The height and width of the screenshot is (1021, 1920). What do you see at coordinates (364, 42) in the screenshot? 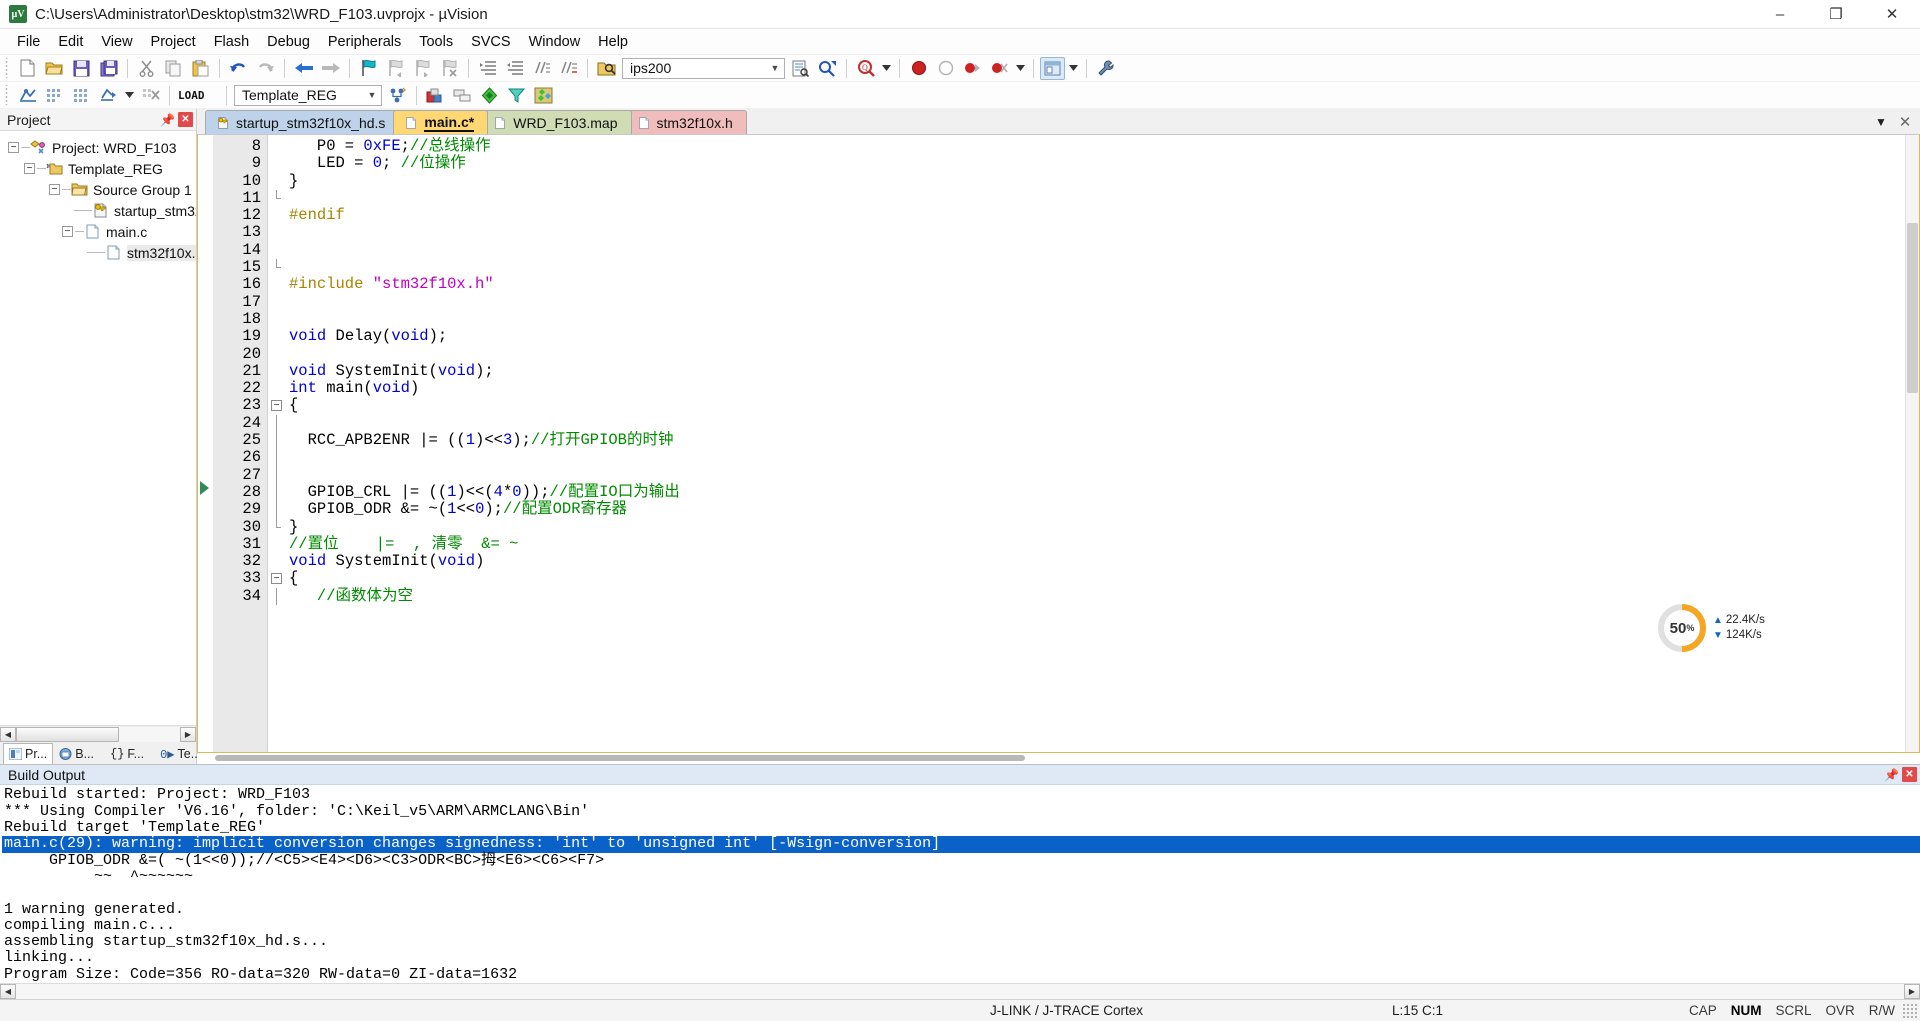
I see `menu-peripherals: Peripherals` at bounding box center [364, 42].